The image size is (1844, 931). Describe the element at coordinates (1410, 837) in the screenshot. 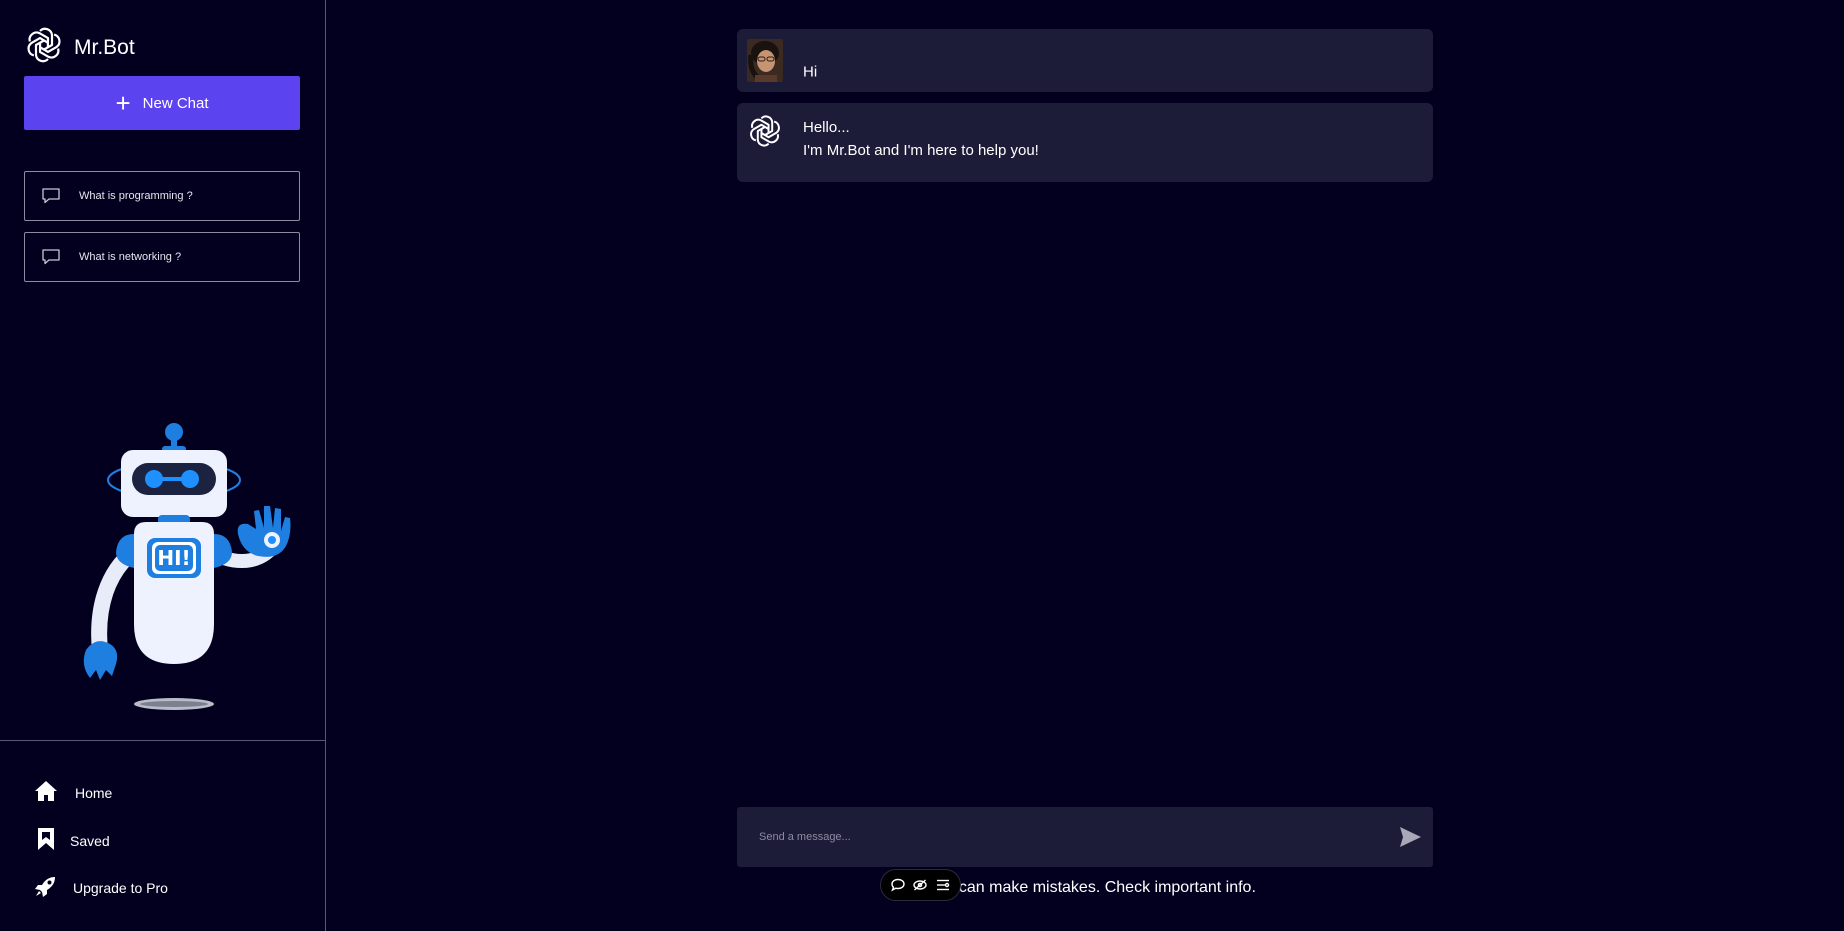

I see `send-icon` at that location.